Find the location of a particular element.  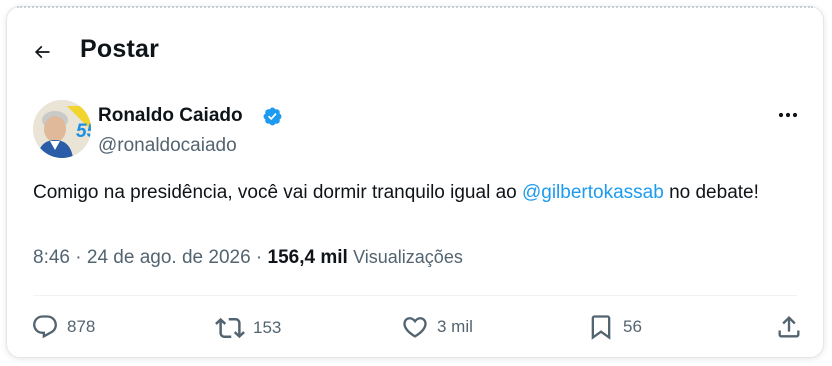

repost-count: 153 is located at coordinates (267, 327).